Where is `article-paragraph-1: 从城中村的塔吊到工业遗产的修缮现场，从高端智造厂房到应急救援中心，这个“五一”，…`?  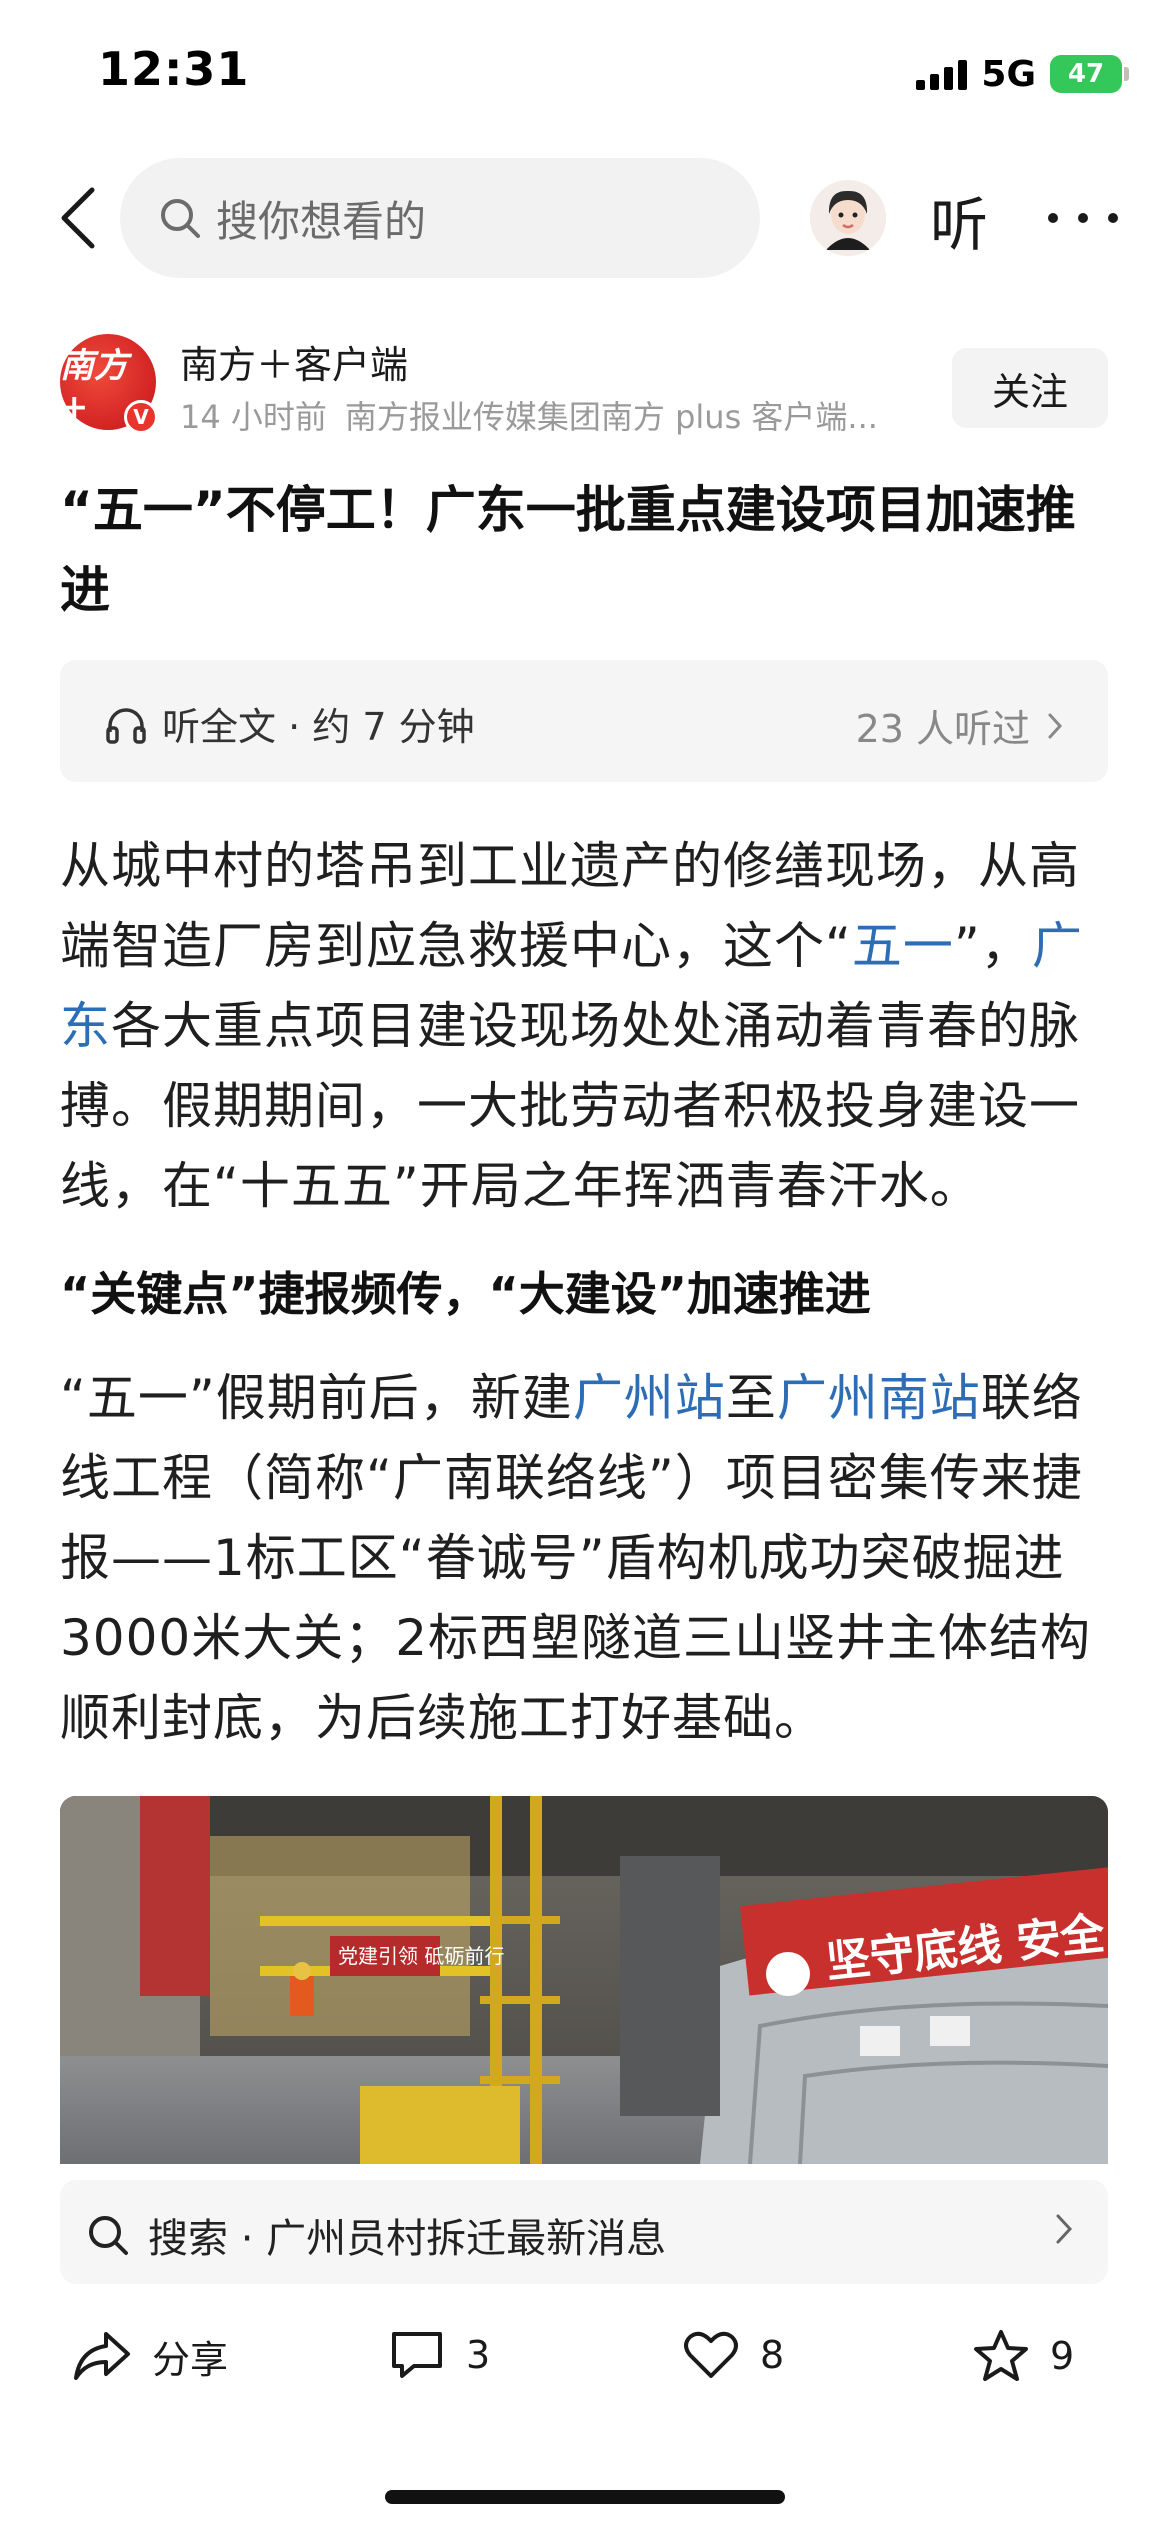 article-paragraph-1: 从城中村的塔吊到工业遗产的修缮现场，从高端智造厂房到应急救援中心，这个“五一”，… is located at coordinates (585, 1026).